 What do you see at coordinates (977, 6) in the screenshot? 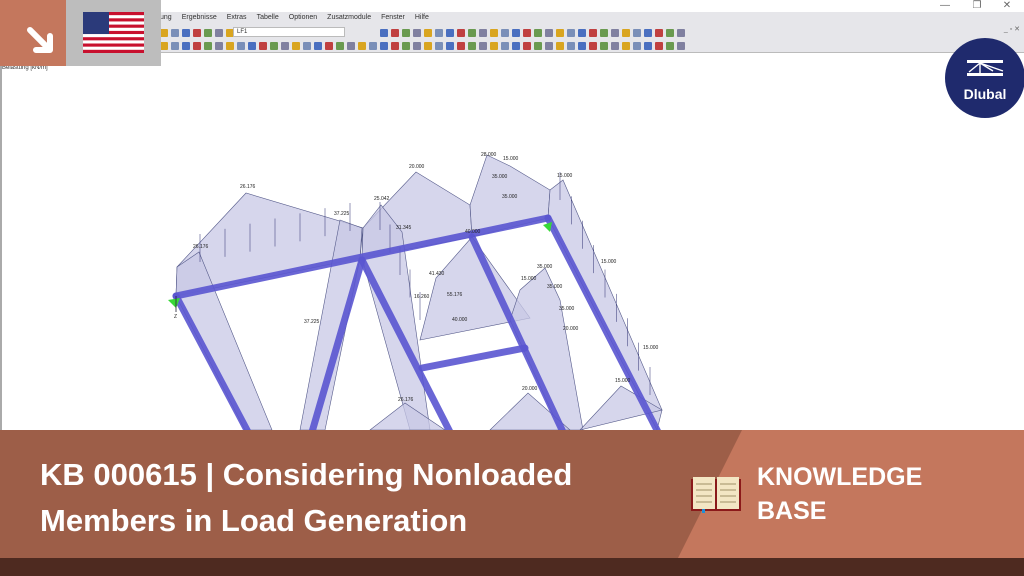
I see `restore-button: ❐` at bounding box center [977, 6].